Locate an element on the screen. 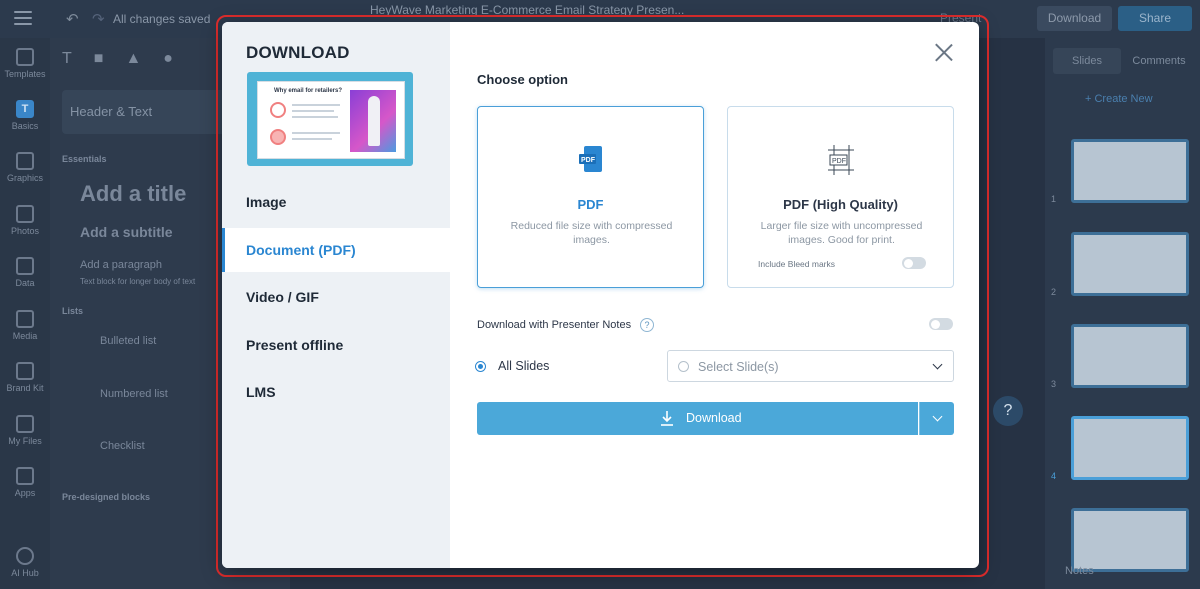 Image resolution: width=1200 pixels, height=589 pixels. select-slides-dropdown: Select Slide(s) is located at coordinates (810, 366).